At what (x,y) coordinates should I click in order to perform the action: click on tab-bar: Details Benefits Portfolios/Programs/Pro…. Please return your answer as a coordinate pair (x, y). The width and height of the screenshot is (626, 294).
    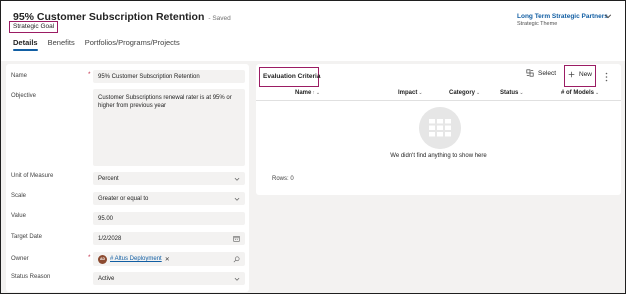
    Looking at the image, I should click on (96, 44).